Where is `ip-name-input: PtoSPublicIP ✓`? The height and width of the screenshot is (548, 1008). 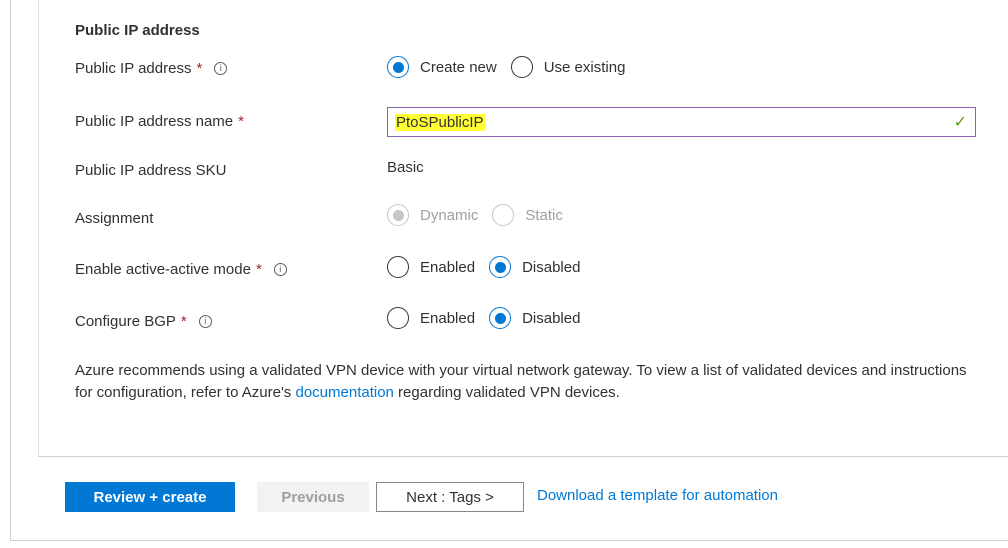 ip-name-input: PtoSPublicIP ✓ is located at coordinates (681, 122).